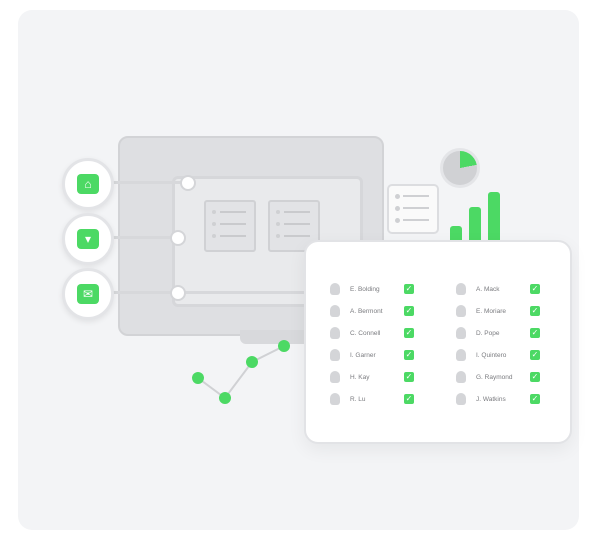  I want to click on employee-name: R. Lu, so click(358, 399).